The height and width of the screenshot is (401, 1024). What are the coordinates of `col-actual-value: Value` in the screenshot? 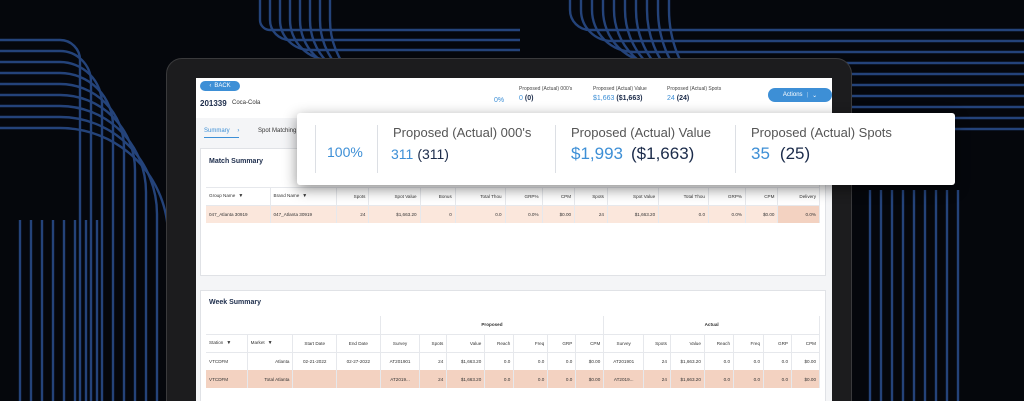 It's located at (687, 343).